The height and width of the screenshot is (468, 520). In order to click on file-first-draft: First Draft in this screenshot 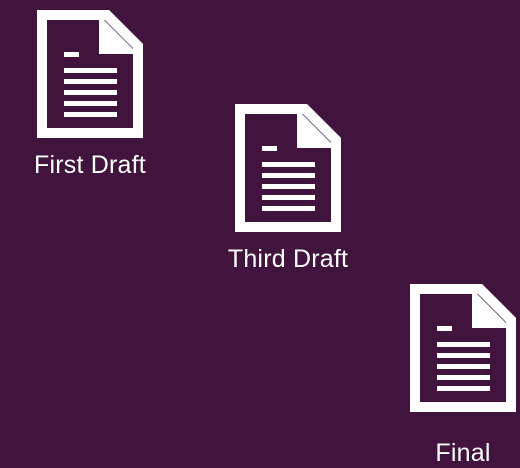, I will do `click(90, 95)`.